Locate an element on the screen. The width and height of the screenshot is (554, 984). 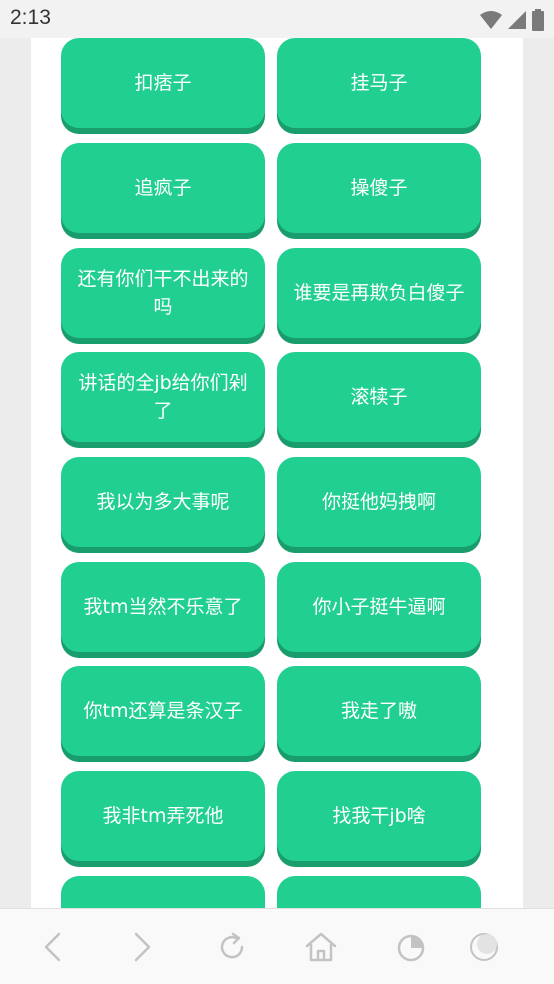
sound-button: 我走了嗷 is located at coordinates (379, 711).